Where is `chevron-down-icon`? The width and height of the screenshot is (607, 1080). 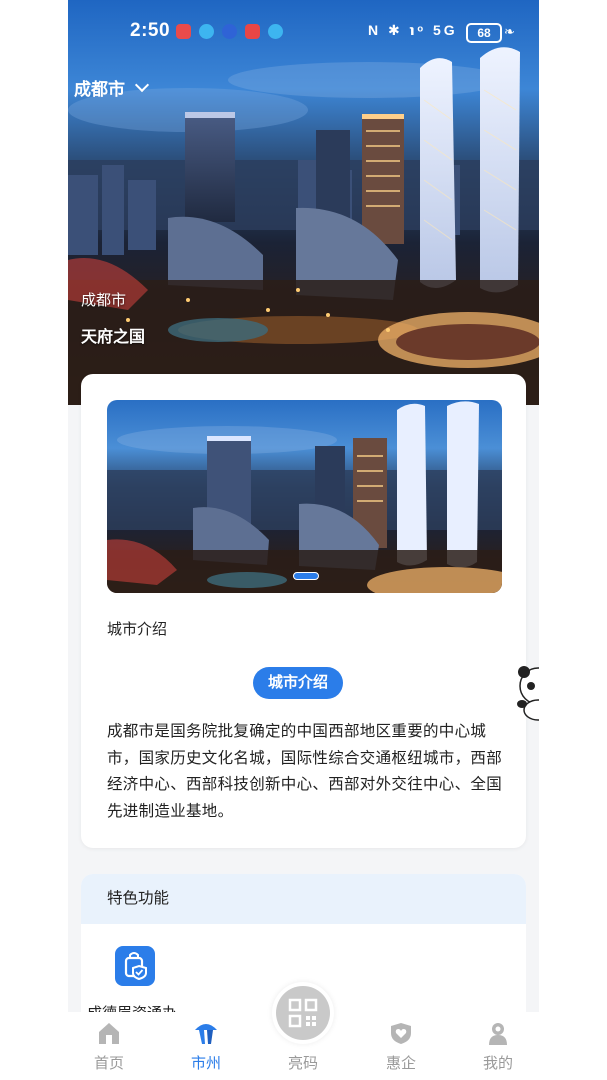
chevron-down-icon is located at coordinates (142, 85).